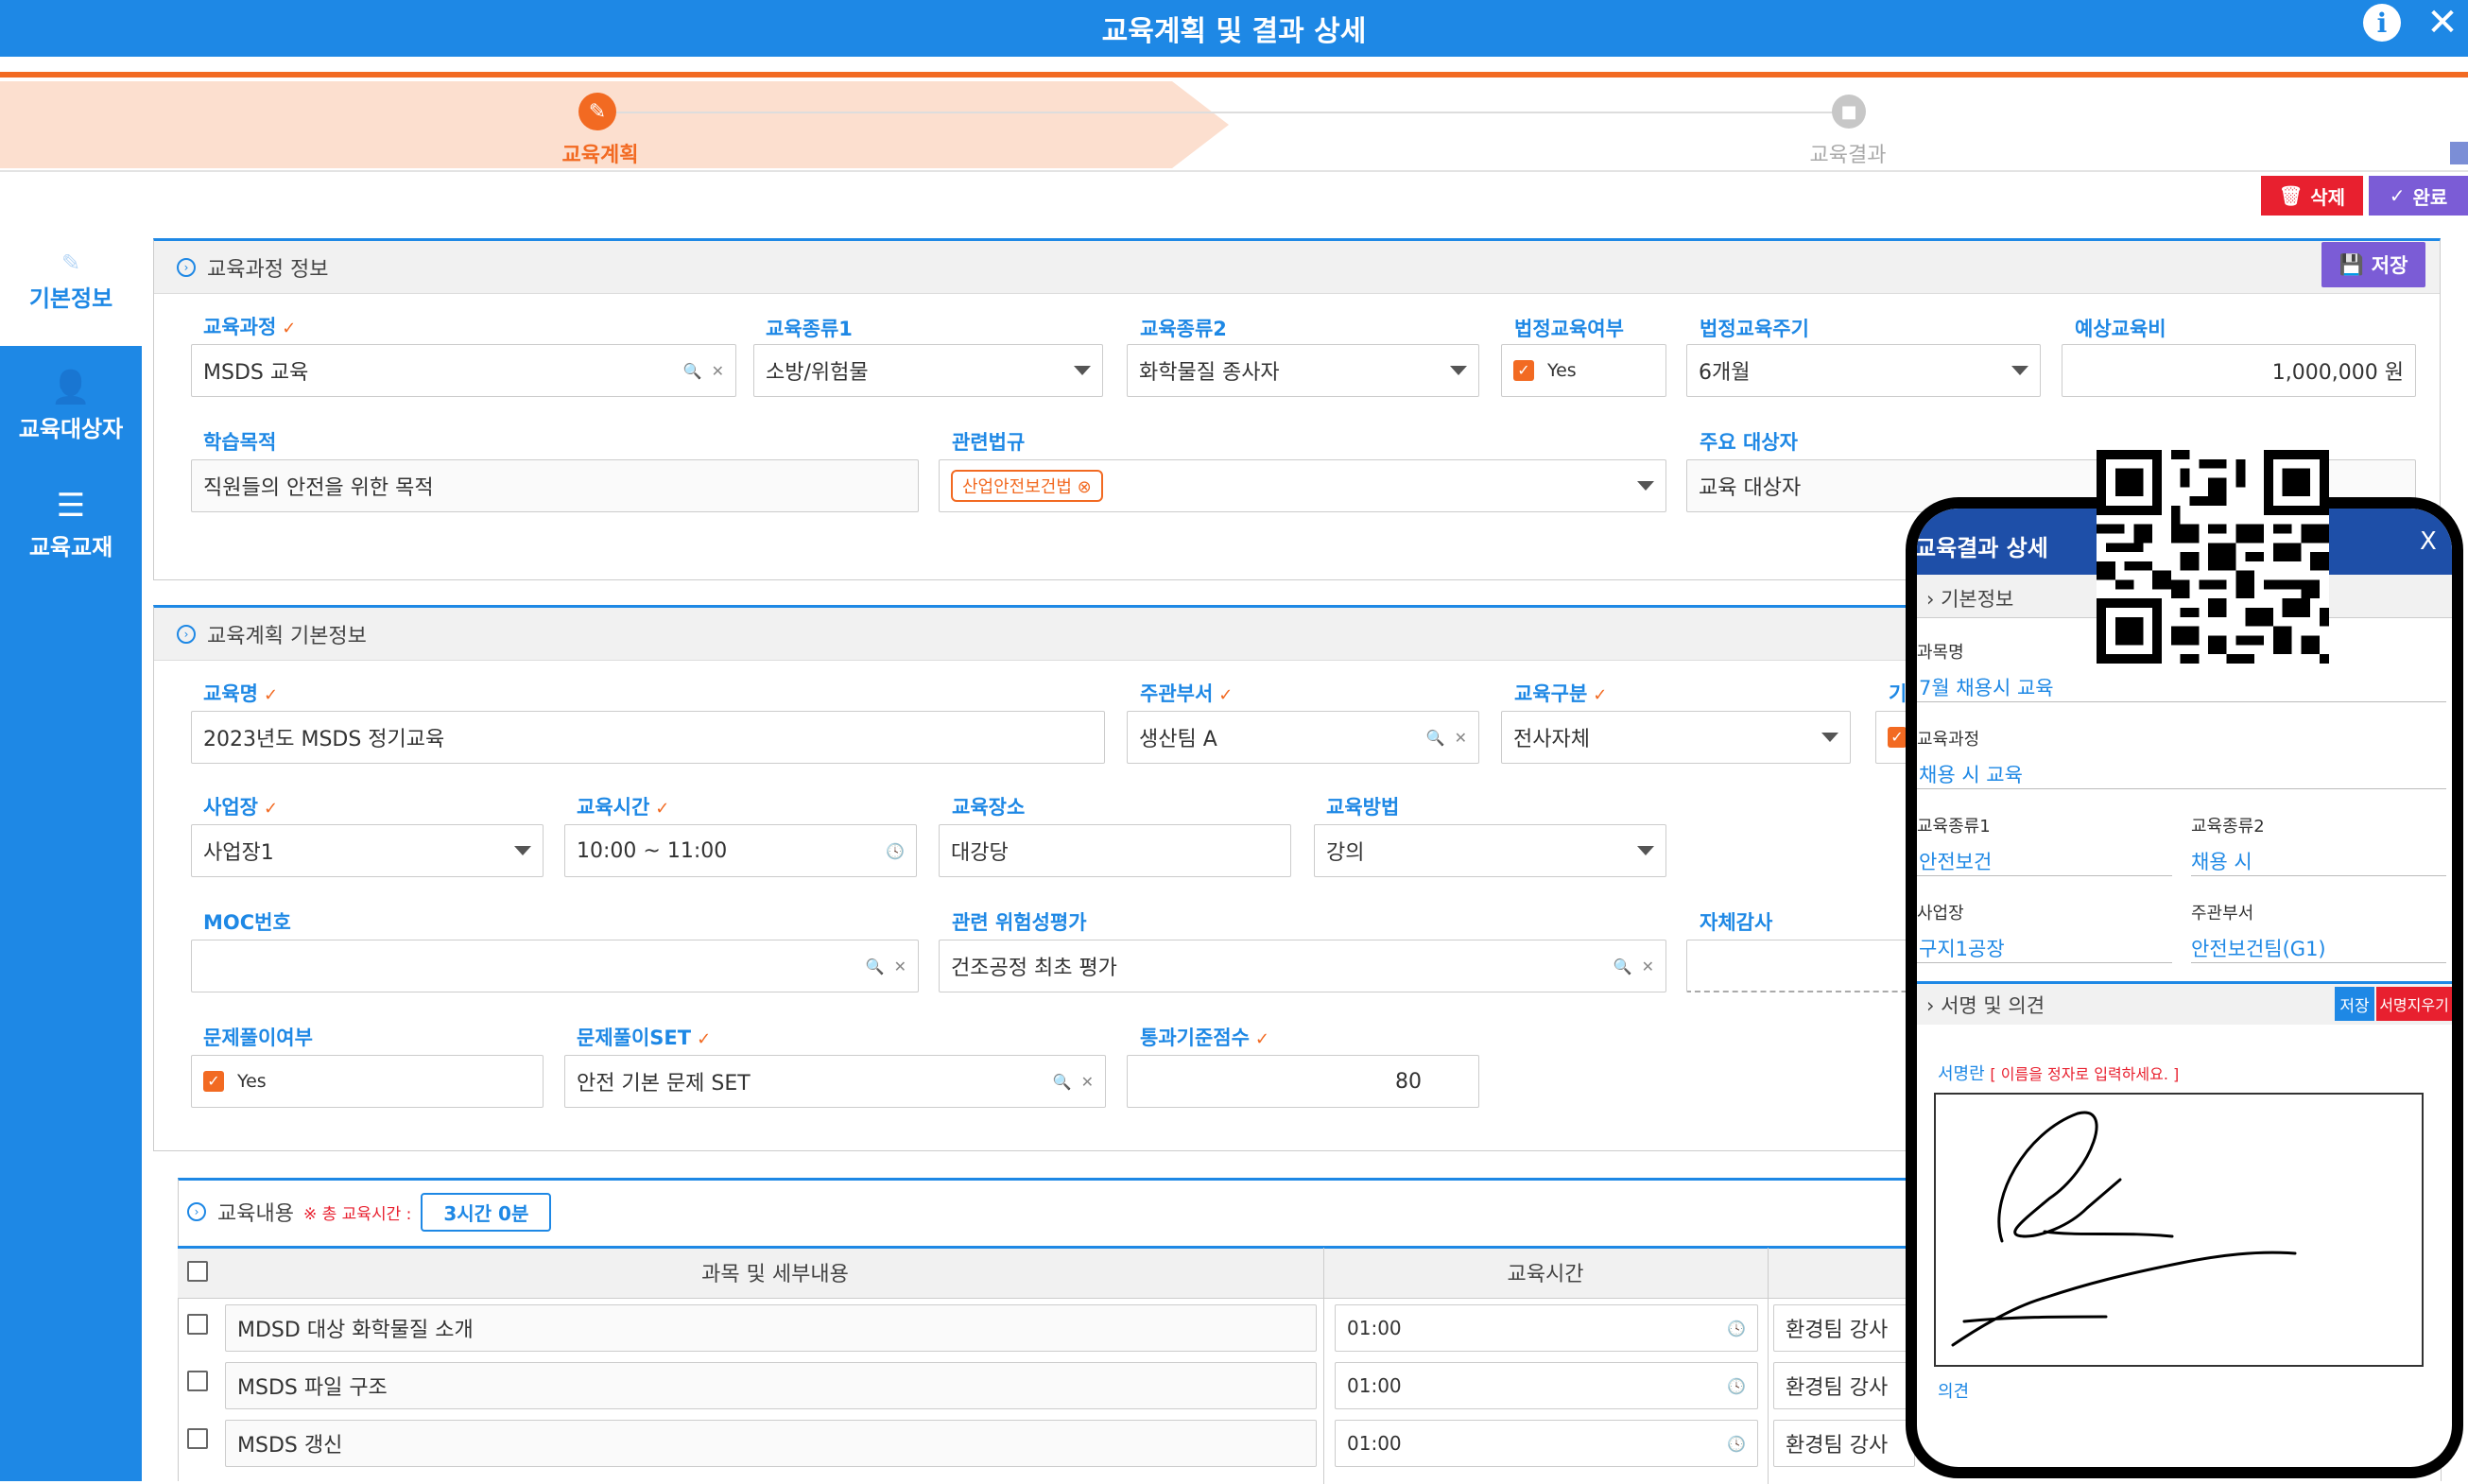 The width and height of the screenshot is (2468, 1484). I want to click on quiz-set-field: 안전 기본 문제 SET 🔍 ✕, so click(835, 1081).